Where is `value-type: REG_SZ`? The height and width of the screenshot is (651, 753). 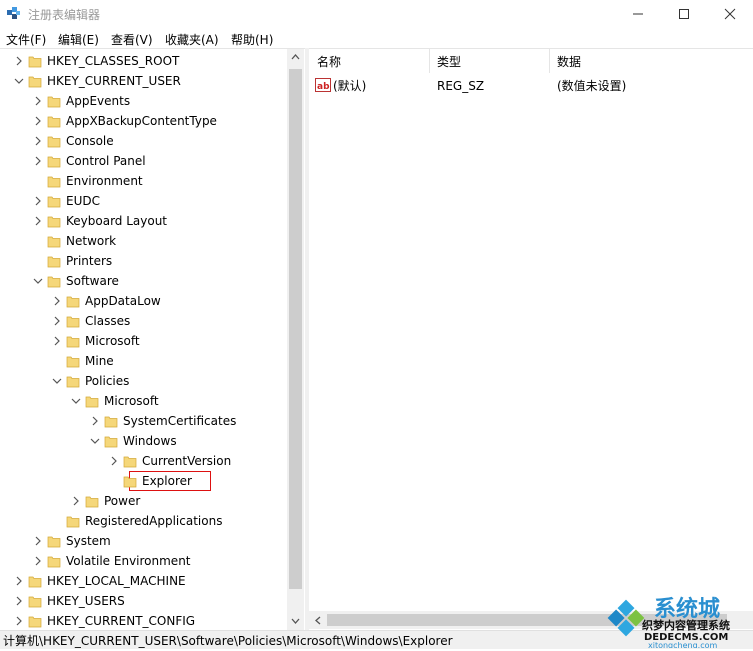
value-type: REG_SZ is located at coordinates (461, 86).